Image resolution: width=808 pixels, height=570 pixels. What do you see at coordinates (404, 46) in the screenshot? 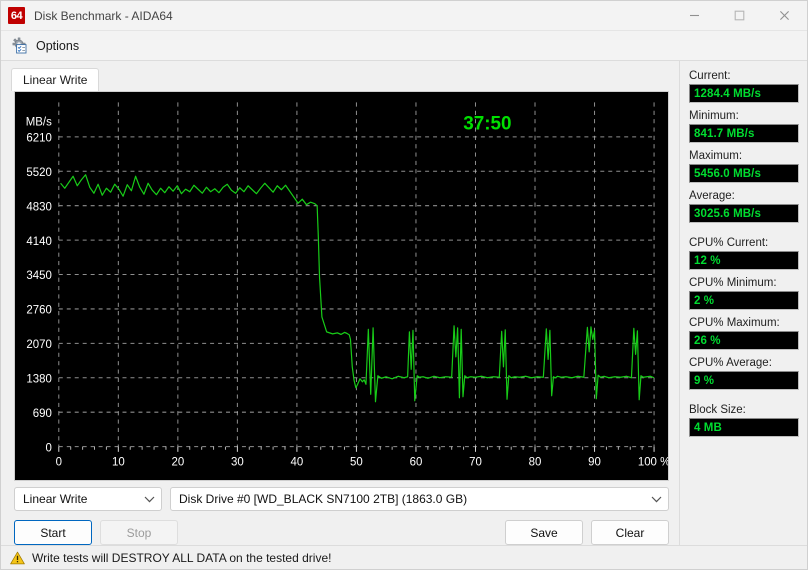
I see `menu-bar: Options` at bounding box center [404, 46].